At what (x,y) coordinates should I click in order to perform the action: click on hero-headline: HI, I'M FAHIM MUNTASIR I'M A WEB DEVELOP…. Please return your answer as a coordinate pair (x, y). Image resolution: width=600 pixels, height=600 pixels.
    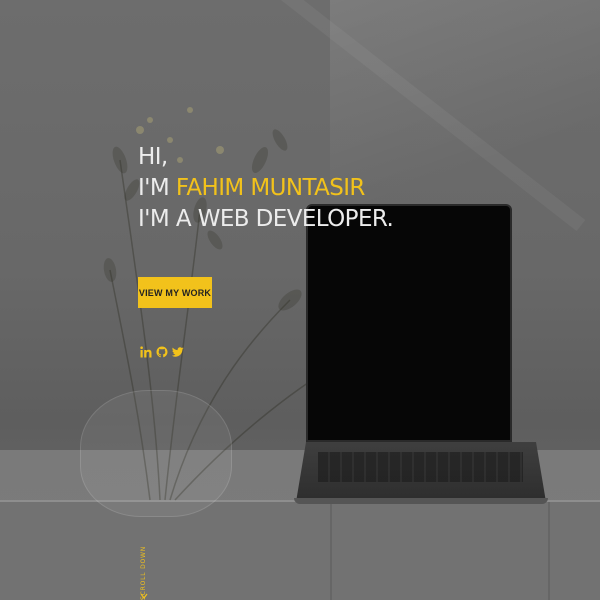
    Looking at the image, I should click on (266, 188).